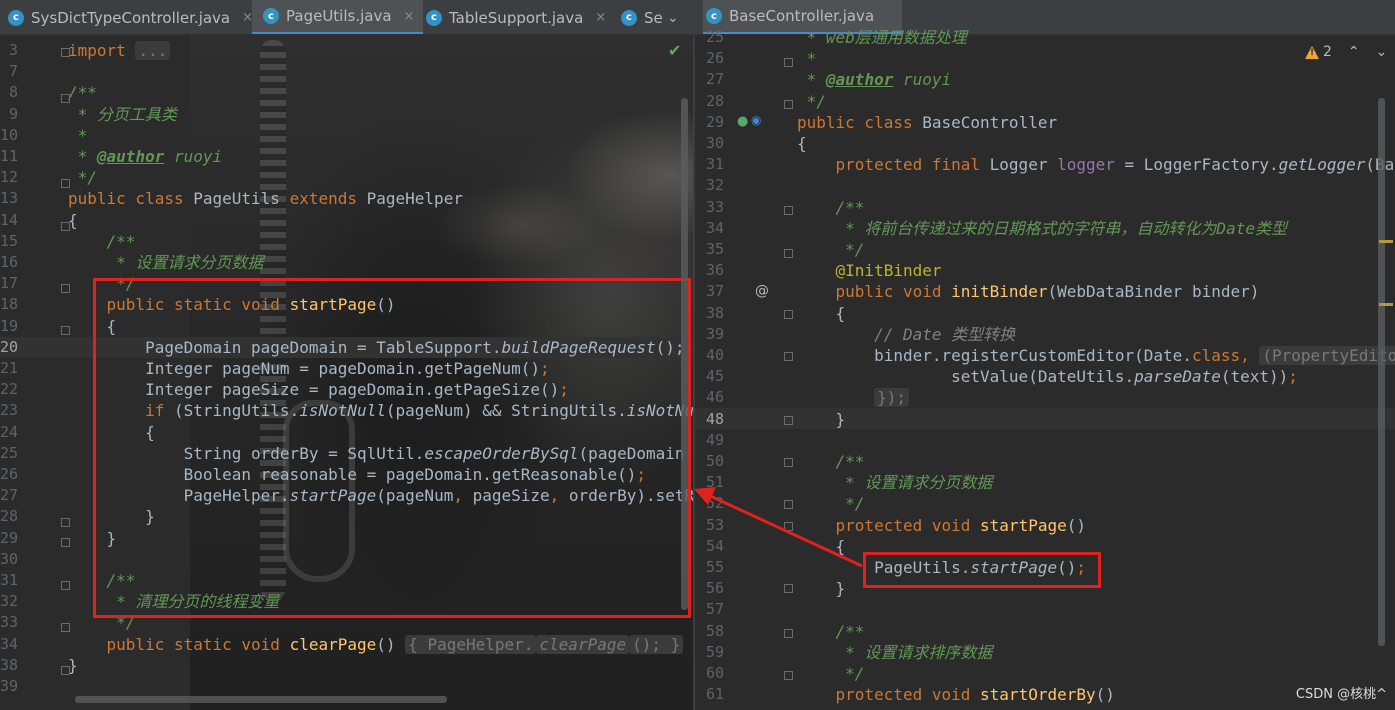 Image resolution: width=1395 pixels, height=710 pixels. What do you see at coordinates (778, 527) in the screenshot?
I see `red-arrow-annotation` at bounding box center [778, 527].